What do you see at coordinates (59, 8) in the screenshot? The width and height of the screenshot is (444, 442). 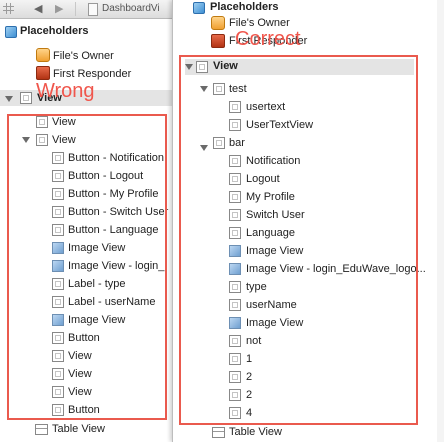 I see `forward-arrow-icon: ▶` at bounding box center [59, 8].